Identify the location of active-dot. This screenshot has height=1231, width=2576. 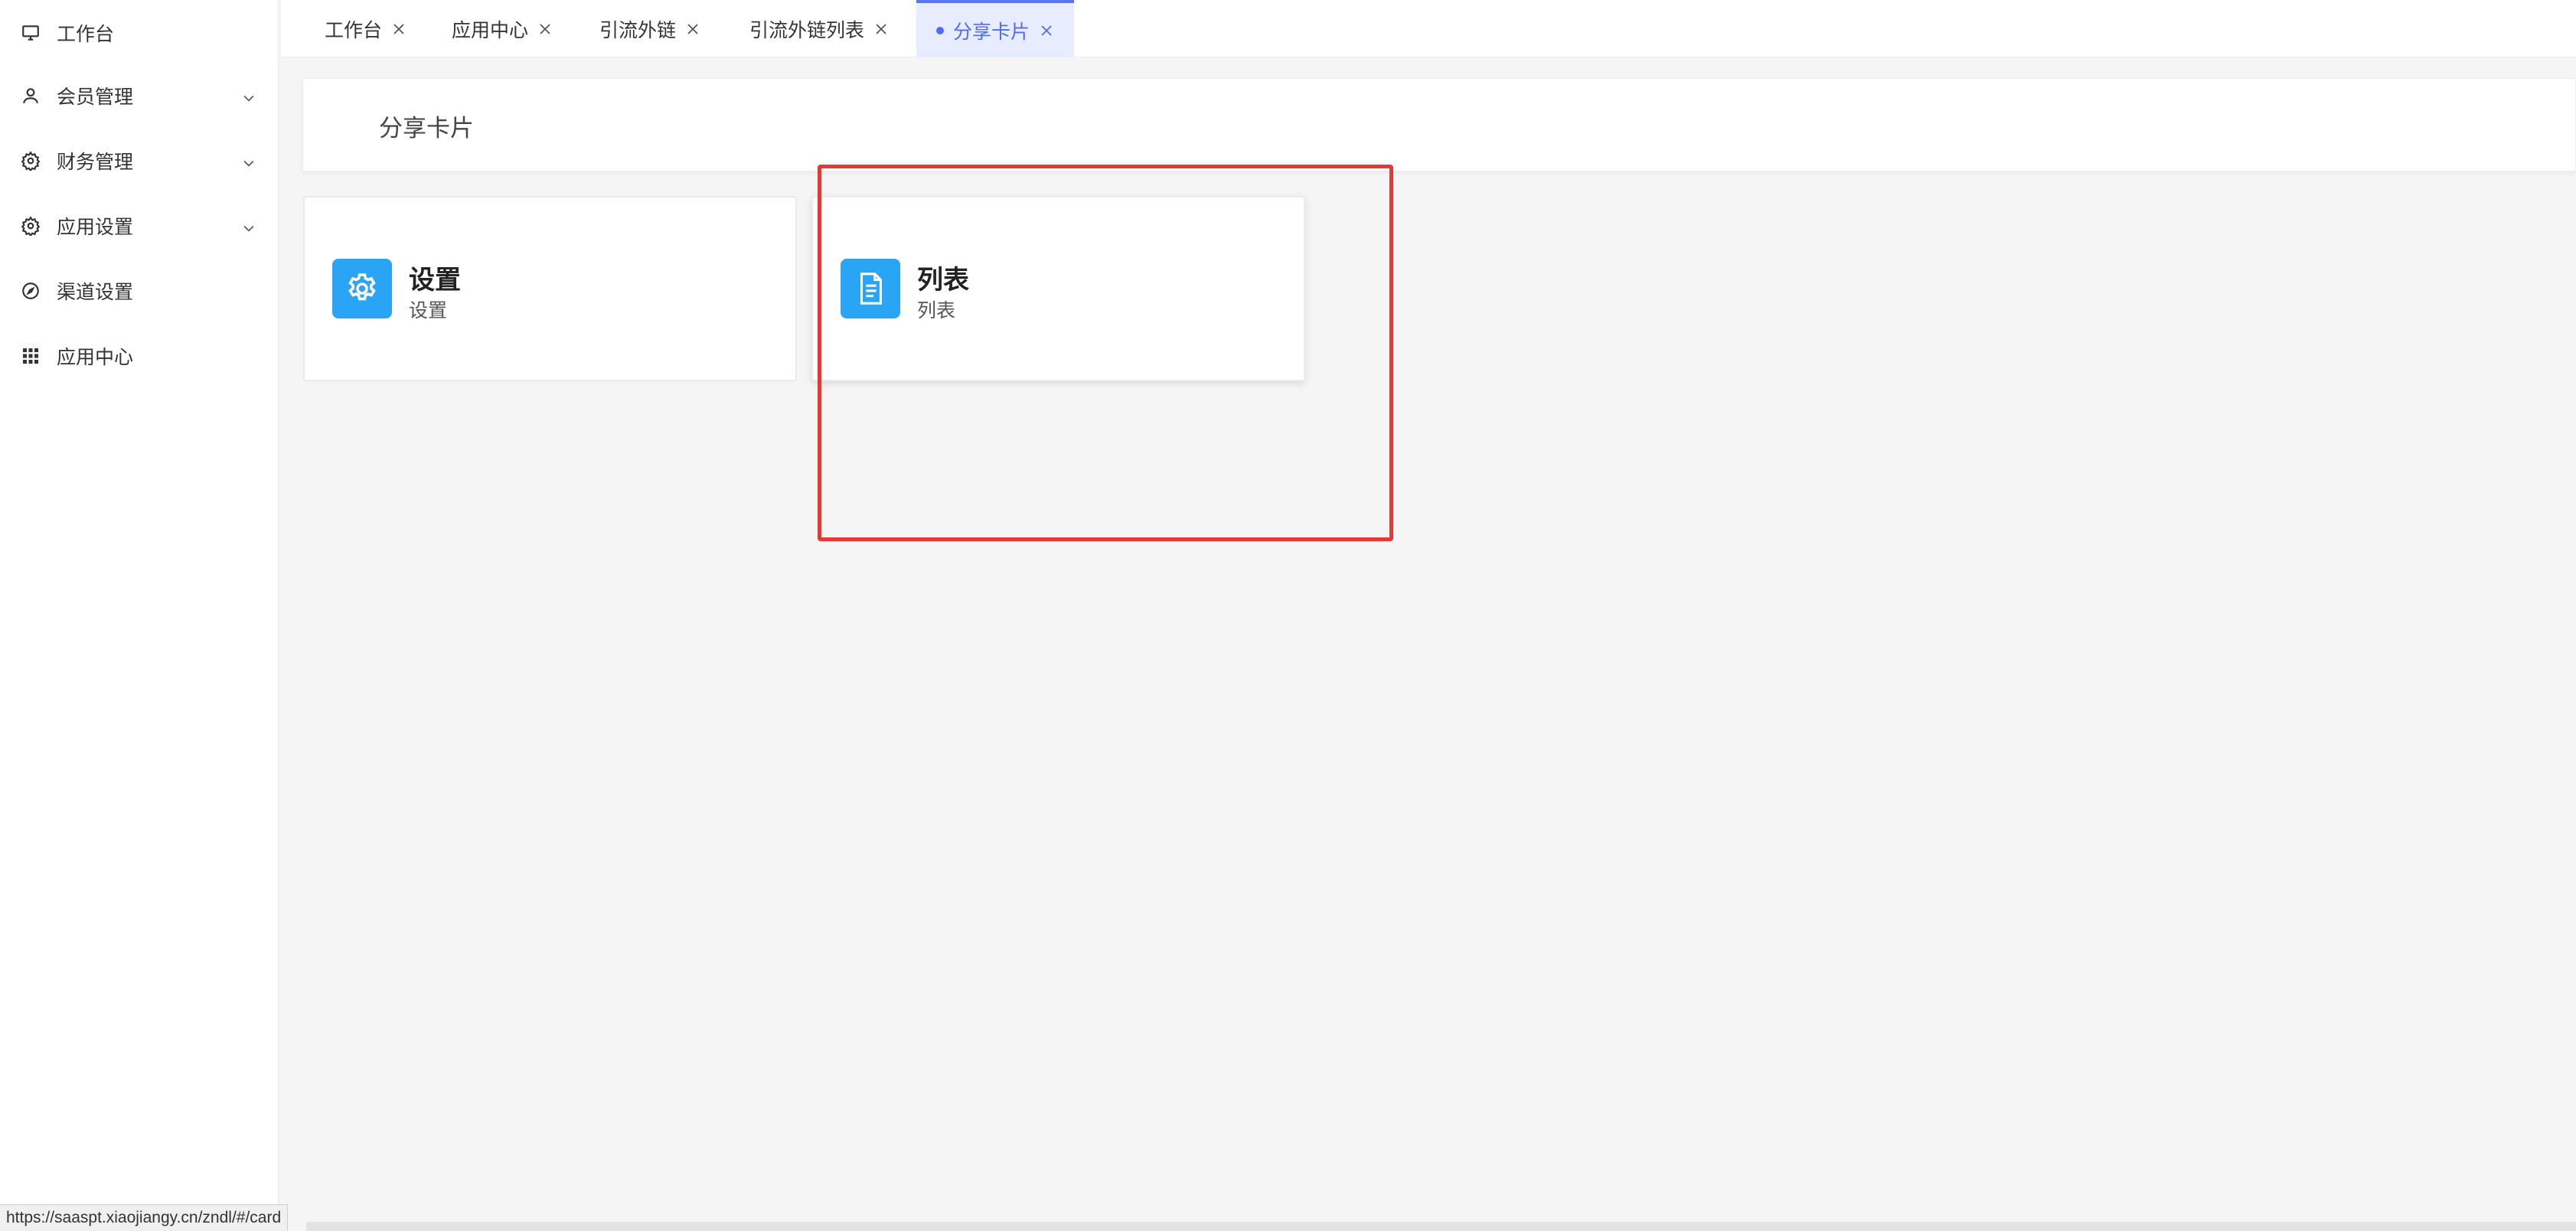
(940, 30).